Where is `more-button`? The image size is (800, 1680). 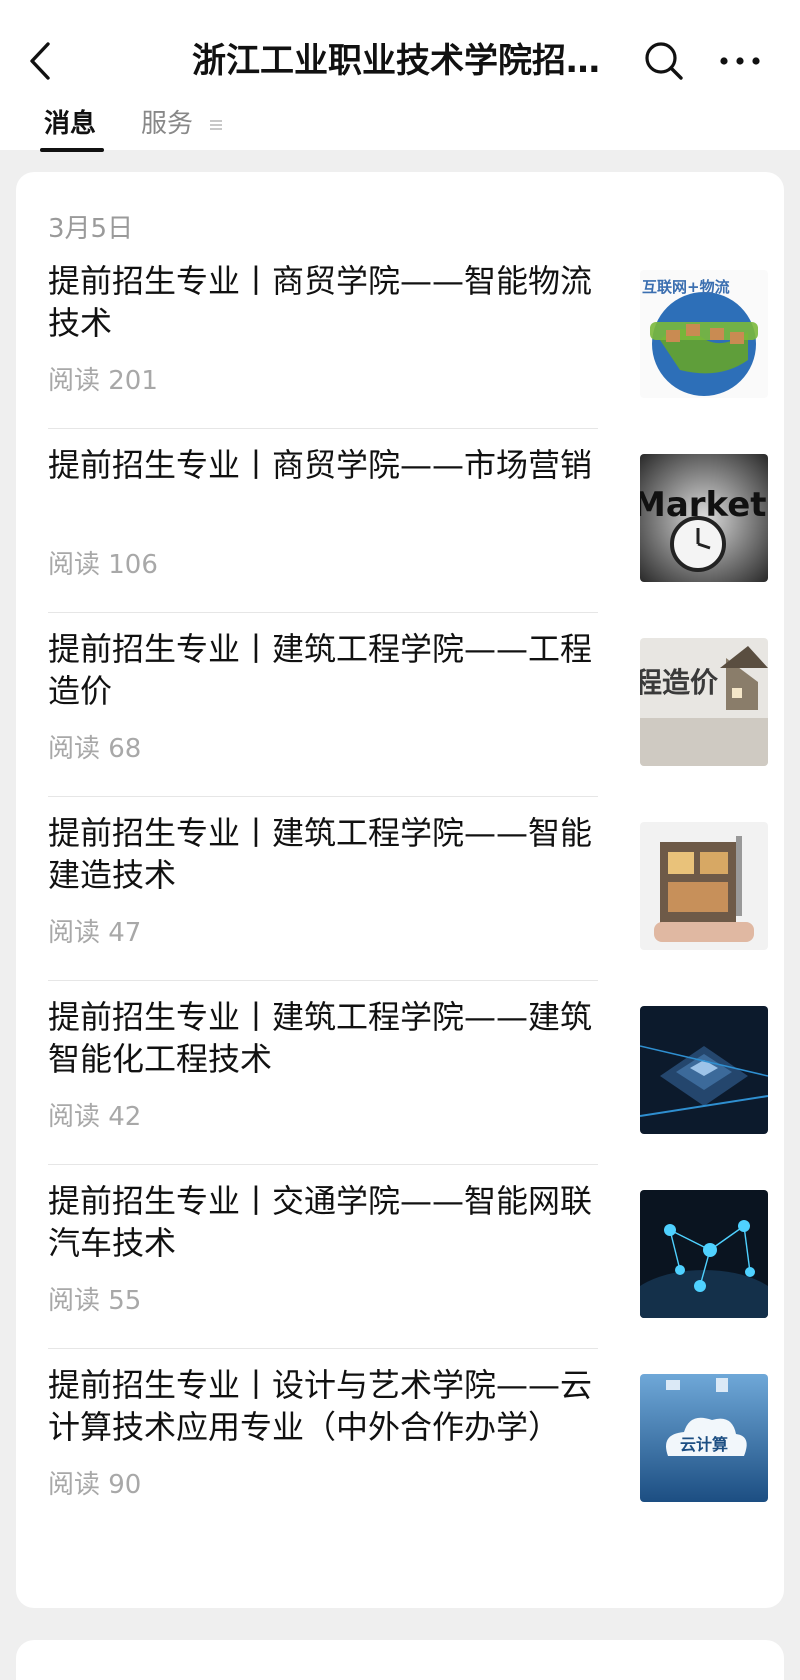 more-button is located at coordinates (740, 61).